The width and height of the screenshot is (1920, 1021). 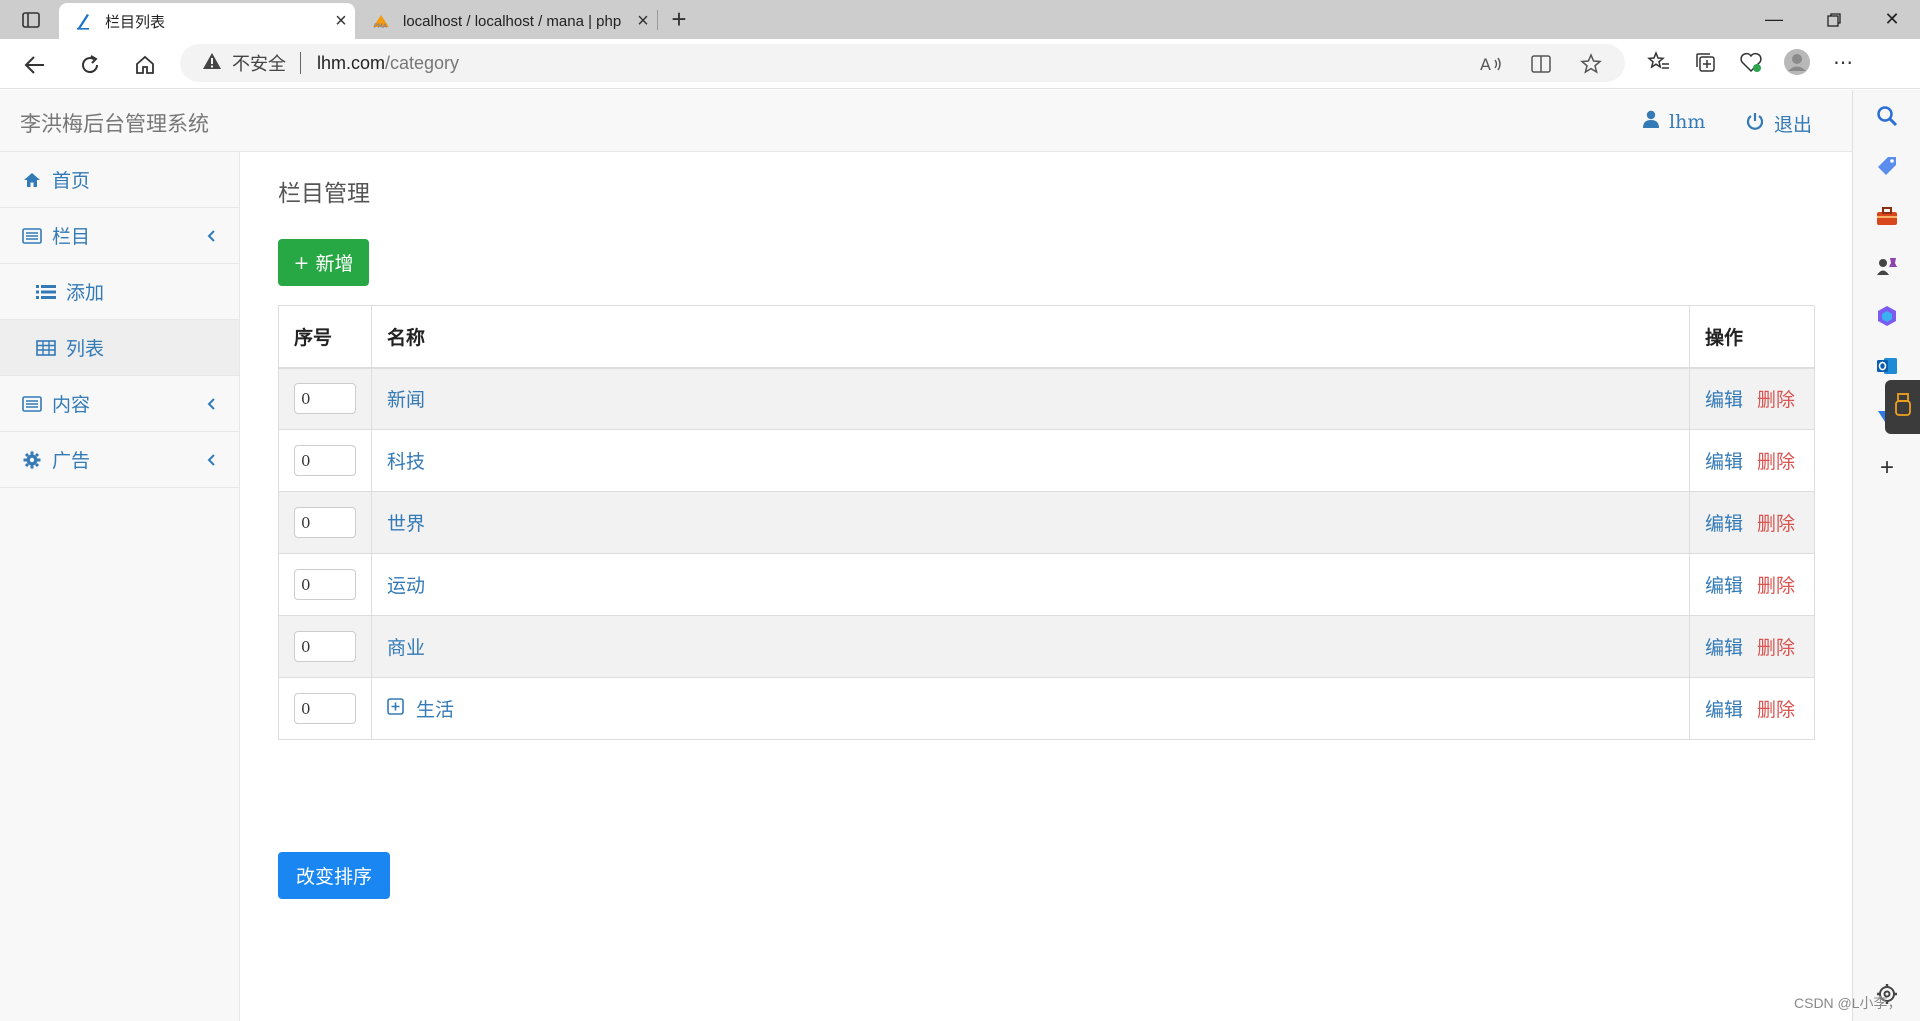 What do you see at coordinates (1887, 316) in the screenshot?
I see `microsoft365-icon` at bounding box center [1887, 316].